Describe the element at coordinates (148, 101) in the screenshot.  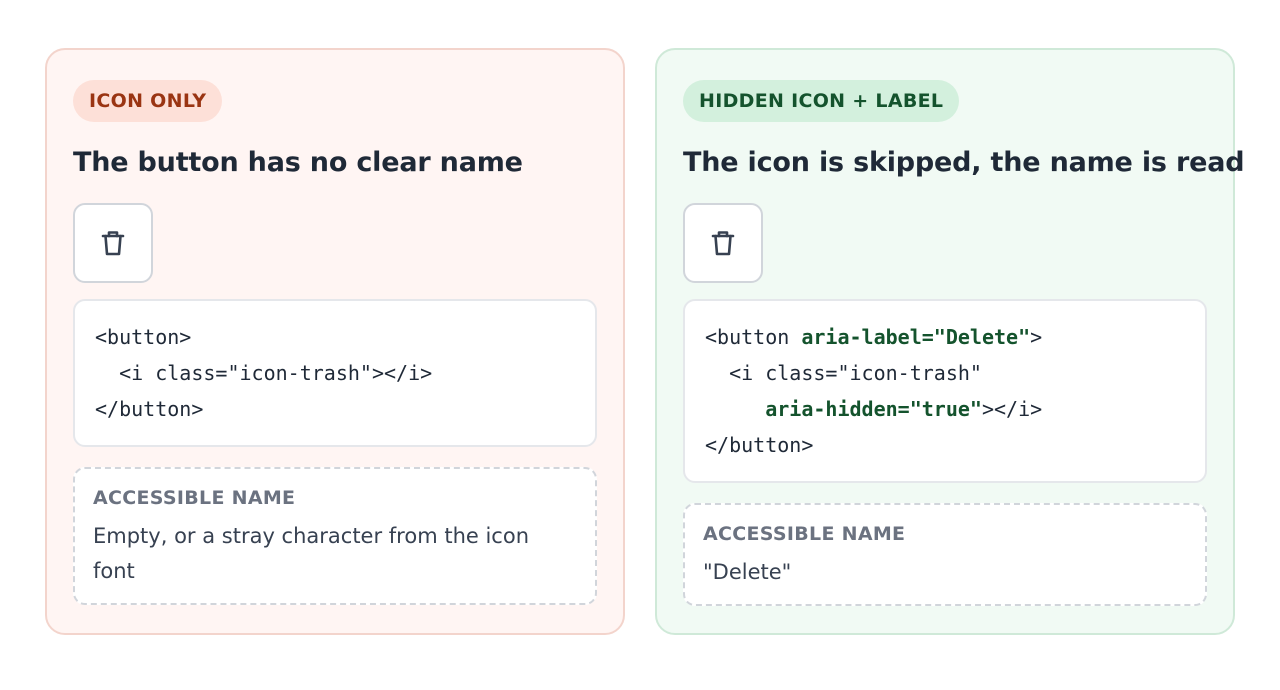
I see `icon-only-badge: ICON ONLY` at that location.